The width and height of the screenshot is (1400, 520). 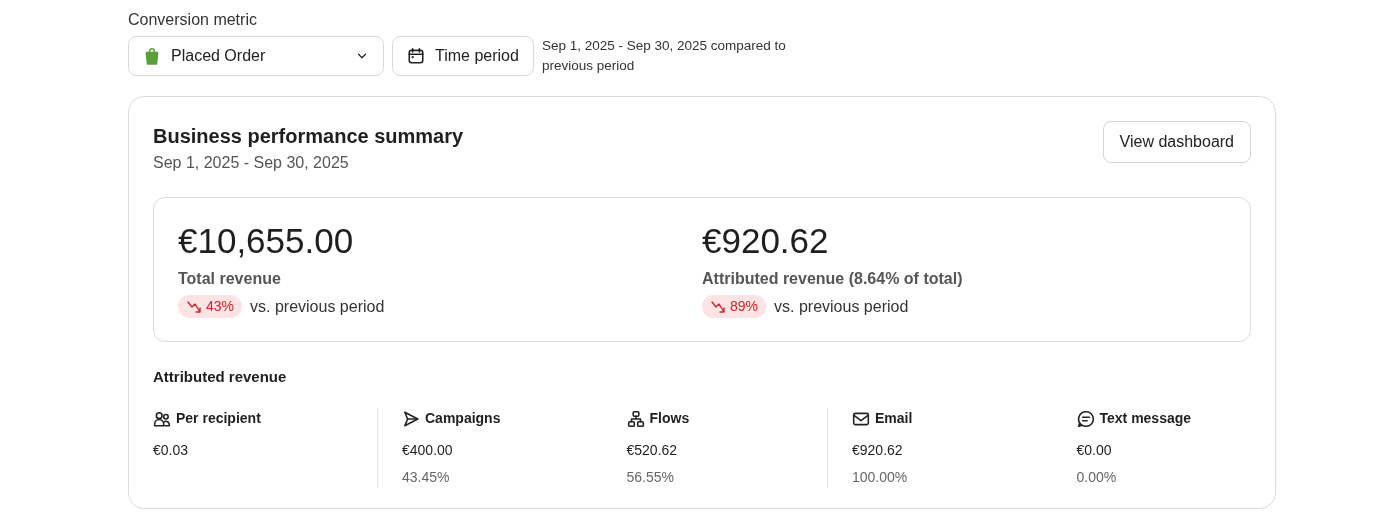 I want to click on change-badge: 89%, so click(x=734, y=306).